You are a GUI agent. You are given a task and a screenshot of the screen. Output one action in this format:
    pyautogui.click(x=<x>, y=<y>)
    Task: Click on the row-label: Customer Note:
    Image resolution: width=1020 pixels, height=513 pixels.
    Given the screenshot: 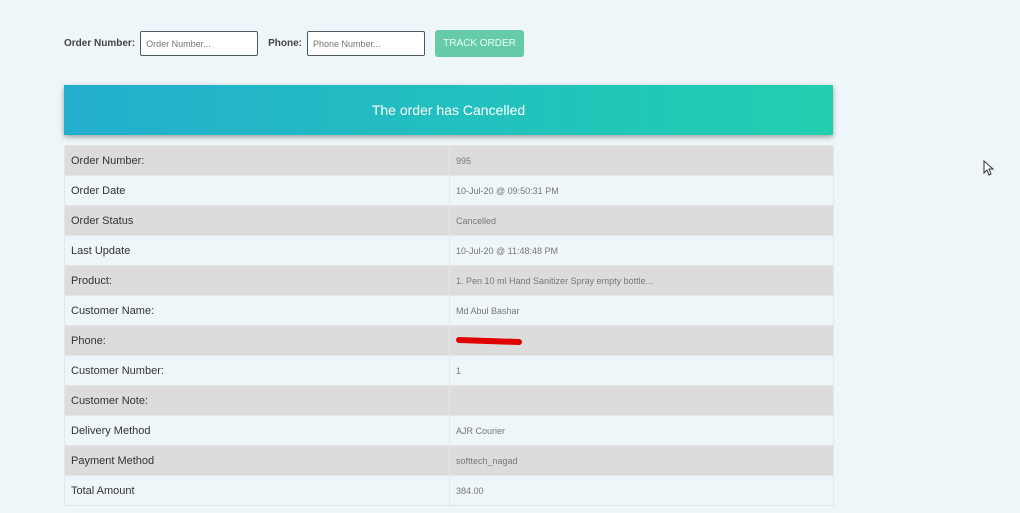 What is the action you would take?
    pyautogui.click(x=257, y=400)
    